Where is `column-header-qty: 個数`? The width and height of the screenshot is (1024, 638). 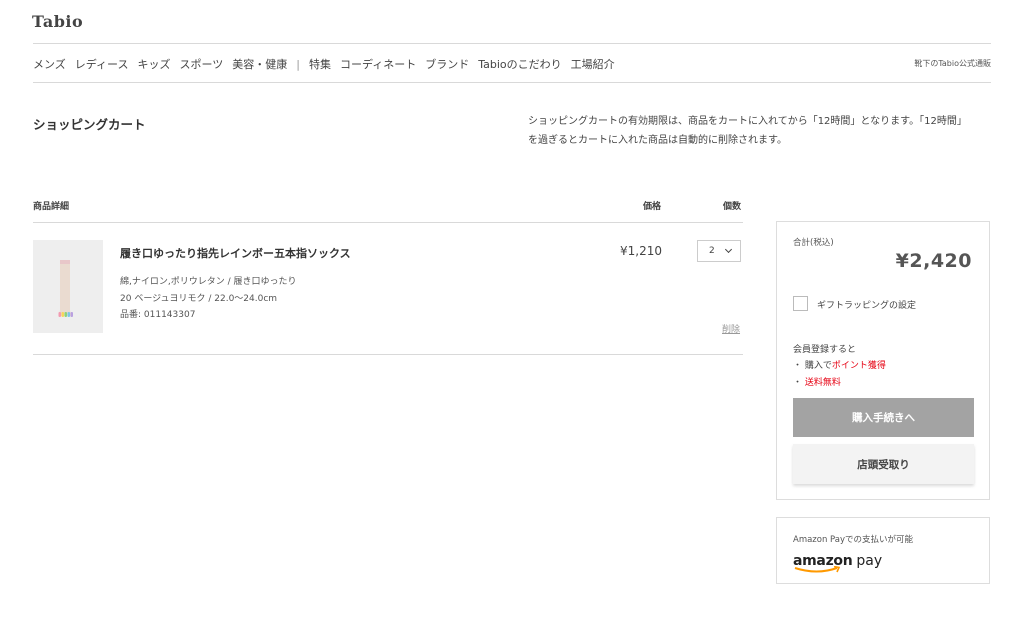
column-header-qty: 個数 is located at coordinates (732, 207).